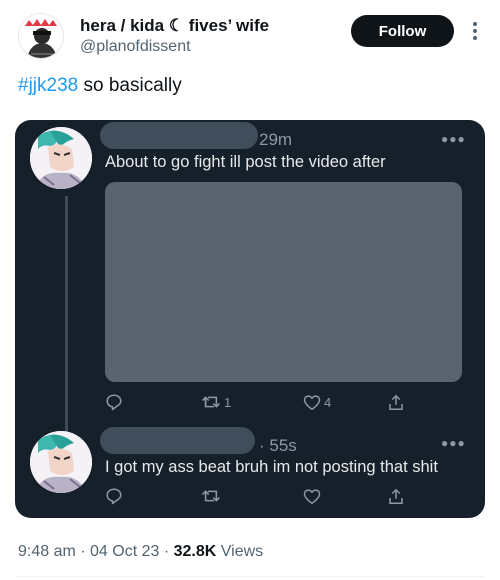 The height and width of the screenshot is (580, 500). Describe the element at coordinates (402, 31) in the screenshot. I see `follow-button: Follow` at that location.